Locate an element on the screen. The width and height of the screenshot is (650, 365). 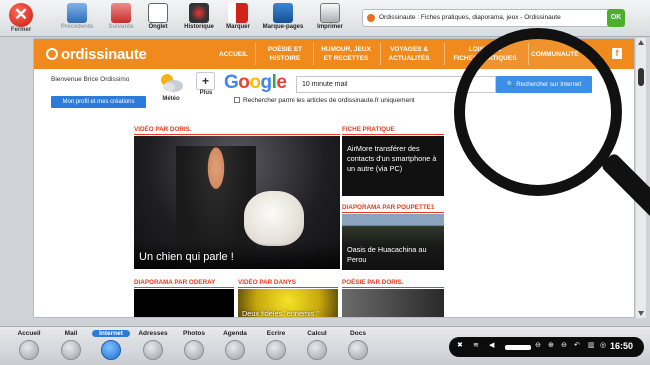
tab-label: Onglet is located at coordinates (158, 27).